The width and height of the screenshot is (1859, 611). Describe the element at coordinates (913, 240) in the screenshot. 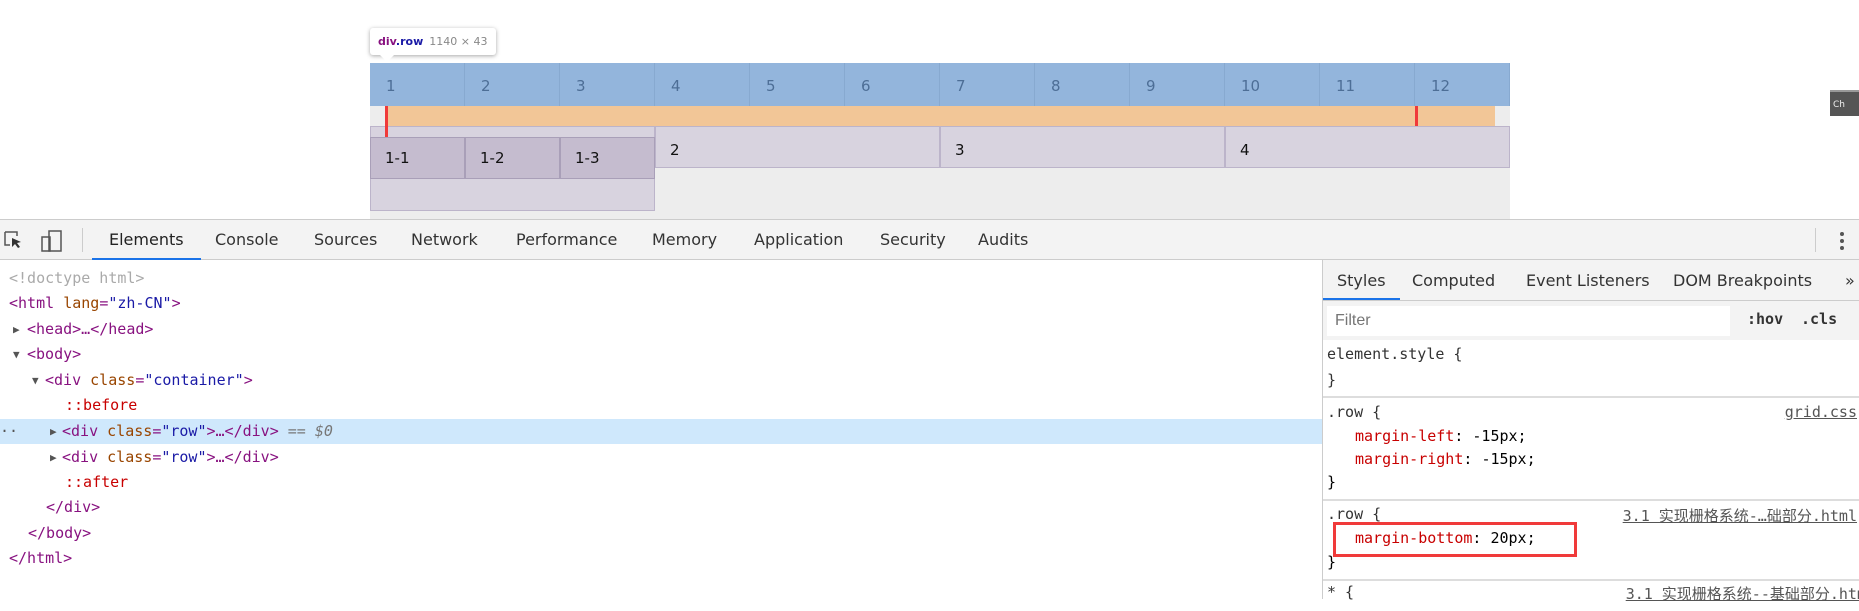

I see `tab-security: Security` at that location.